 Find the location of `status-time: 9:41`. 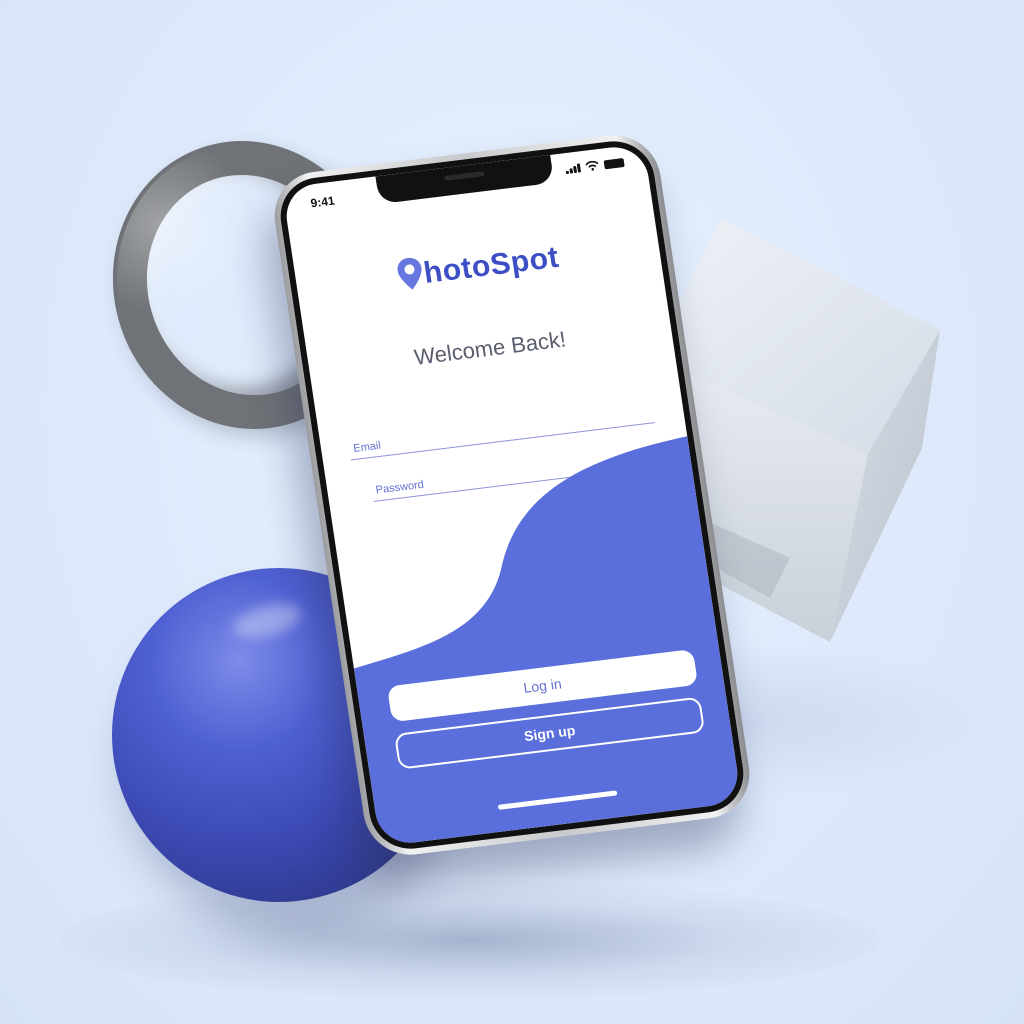

status-time: 9:41 is located at coordinates (322, 202).